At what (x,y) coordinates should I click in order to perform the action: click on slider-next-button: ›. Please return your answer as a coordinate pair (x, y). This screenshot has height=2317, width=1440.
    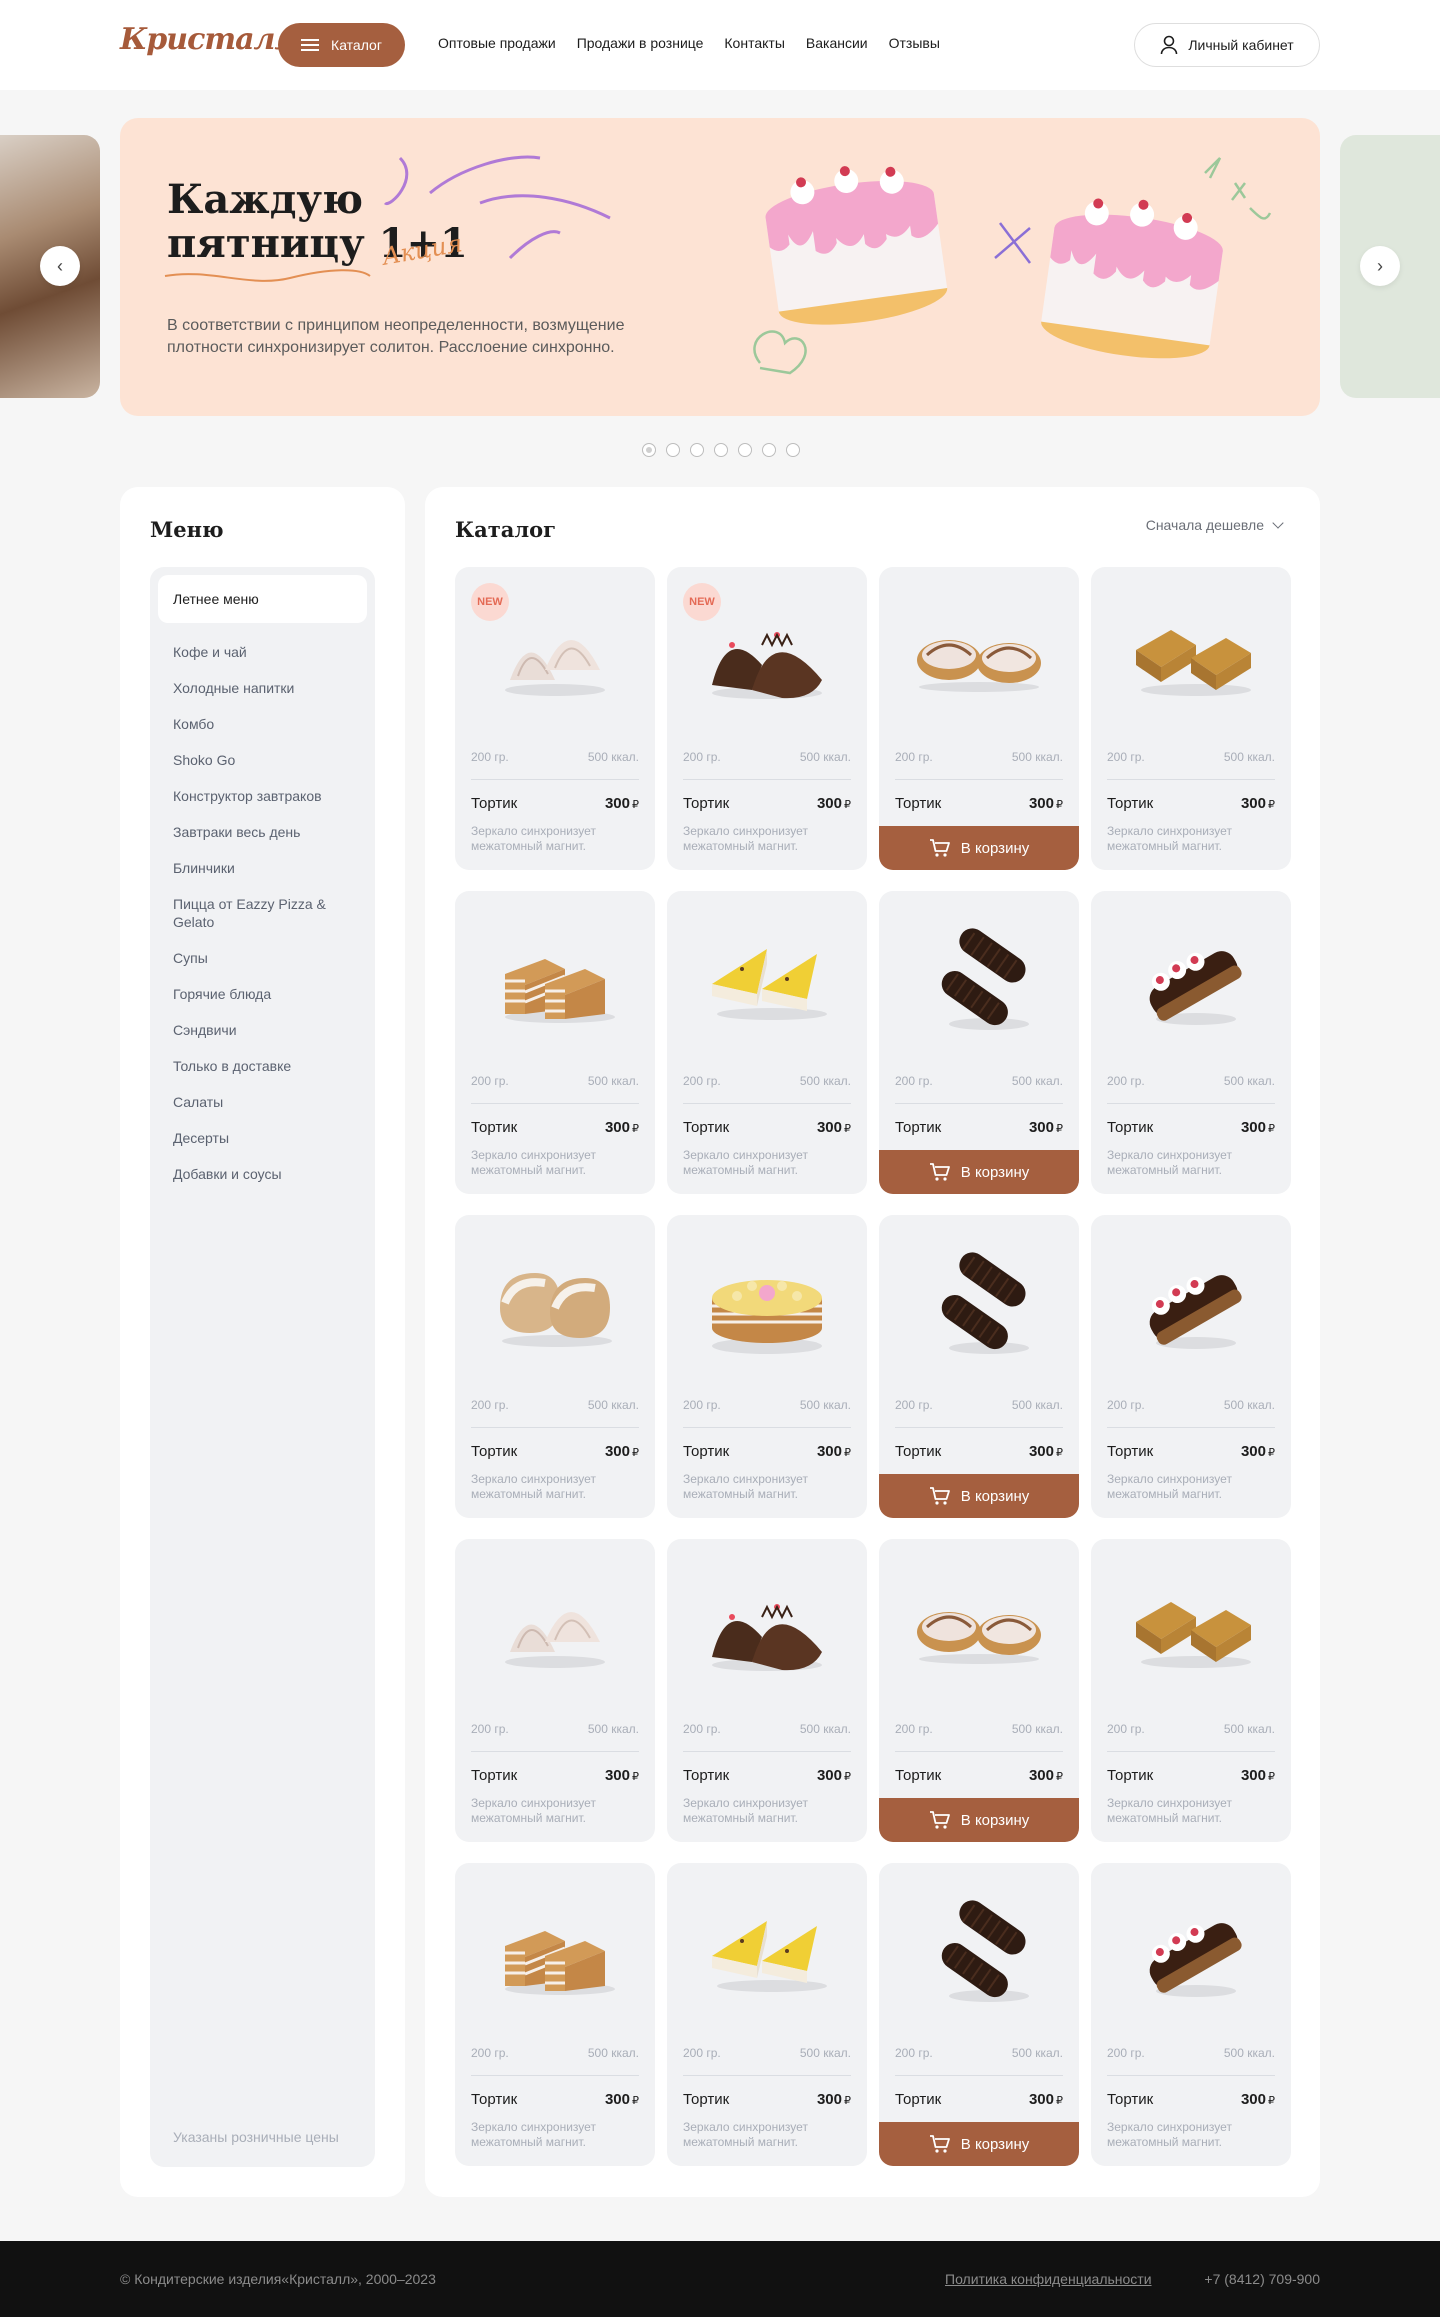
    Looking at the image, I should click on (1380, 266).